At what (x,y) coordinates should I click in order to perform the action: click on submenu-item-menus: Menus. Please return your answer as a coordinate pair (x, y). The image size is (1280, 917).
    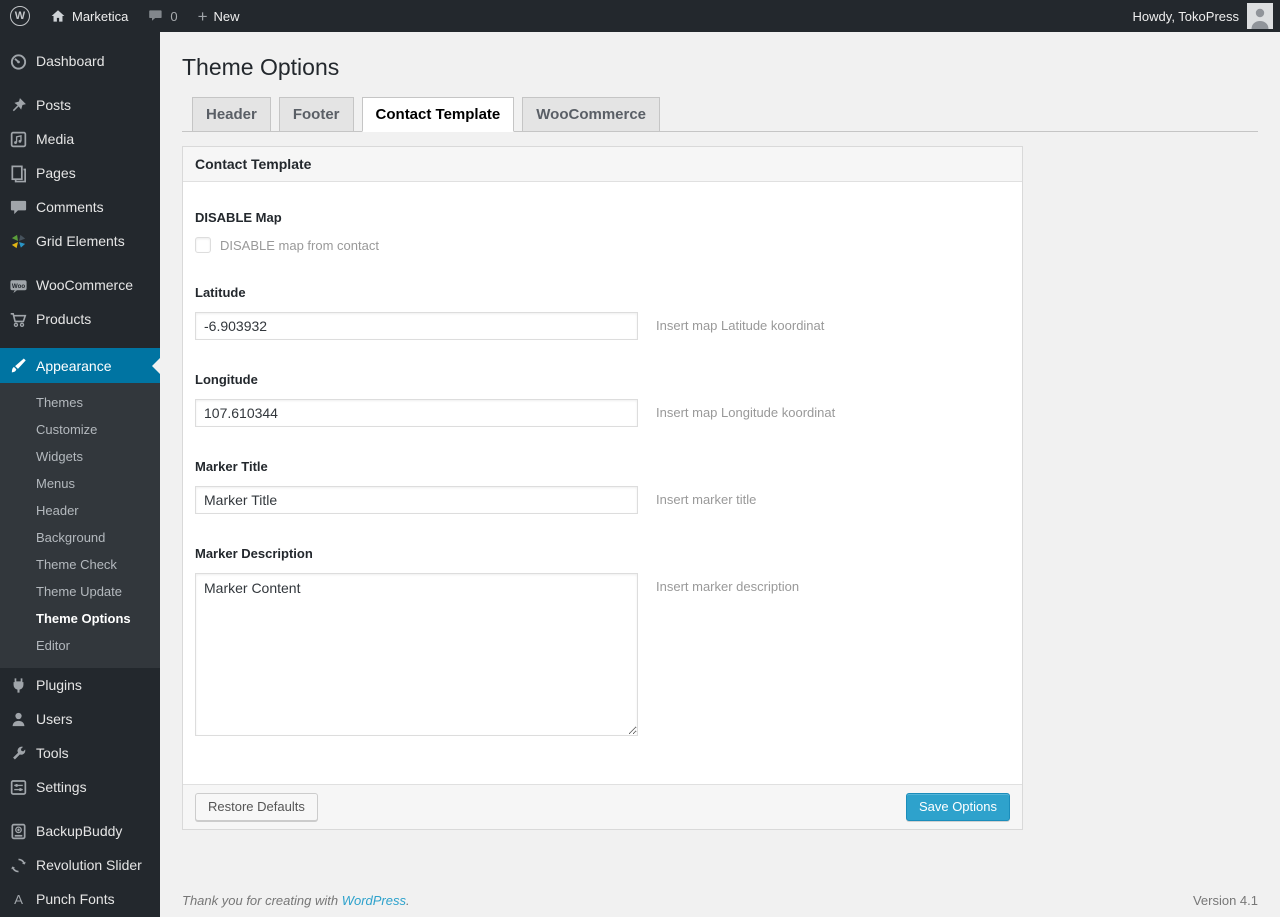
    Looking at the image, I should click on (80, 483).